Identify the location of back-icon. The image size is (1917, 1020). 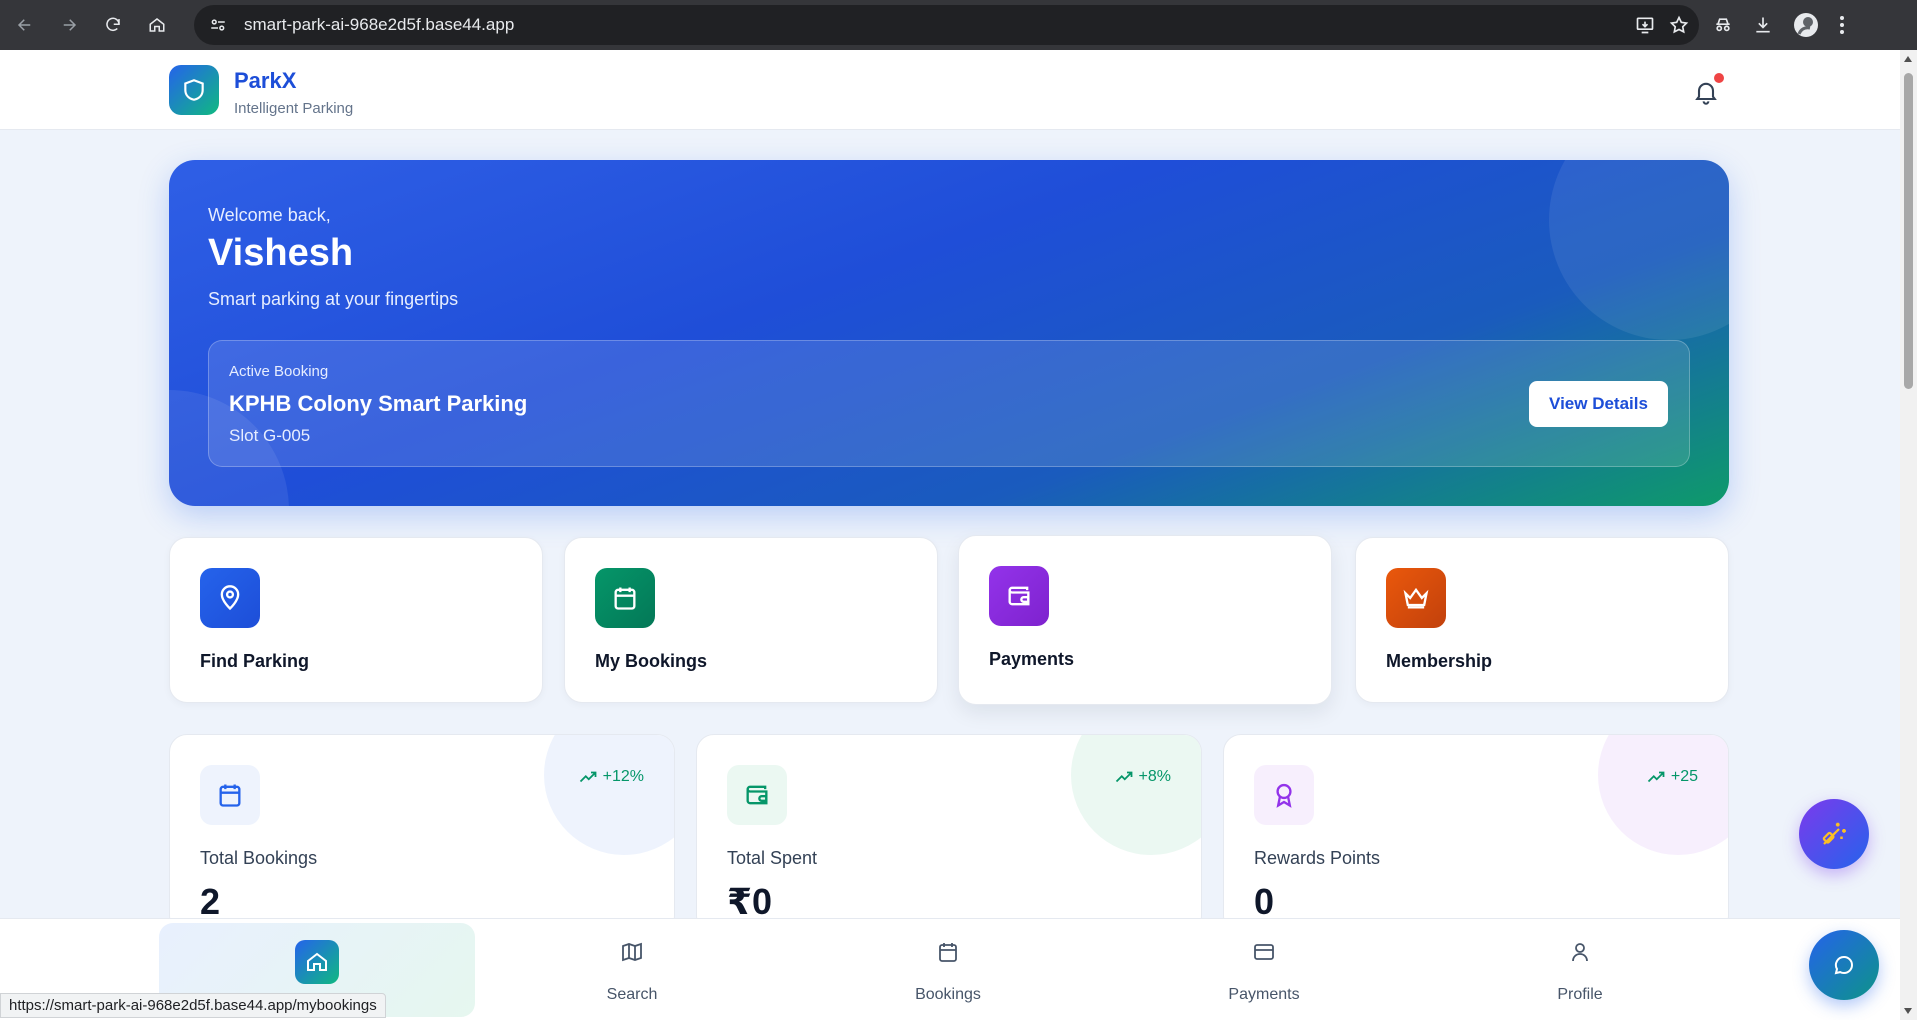
(25, 25).